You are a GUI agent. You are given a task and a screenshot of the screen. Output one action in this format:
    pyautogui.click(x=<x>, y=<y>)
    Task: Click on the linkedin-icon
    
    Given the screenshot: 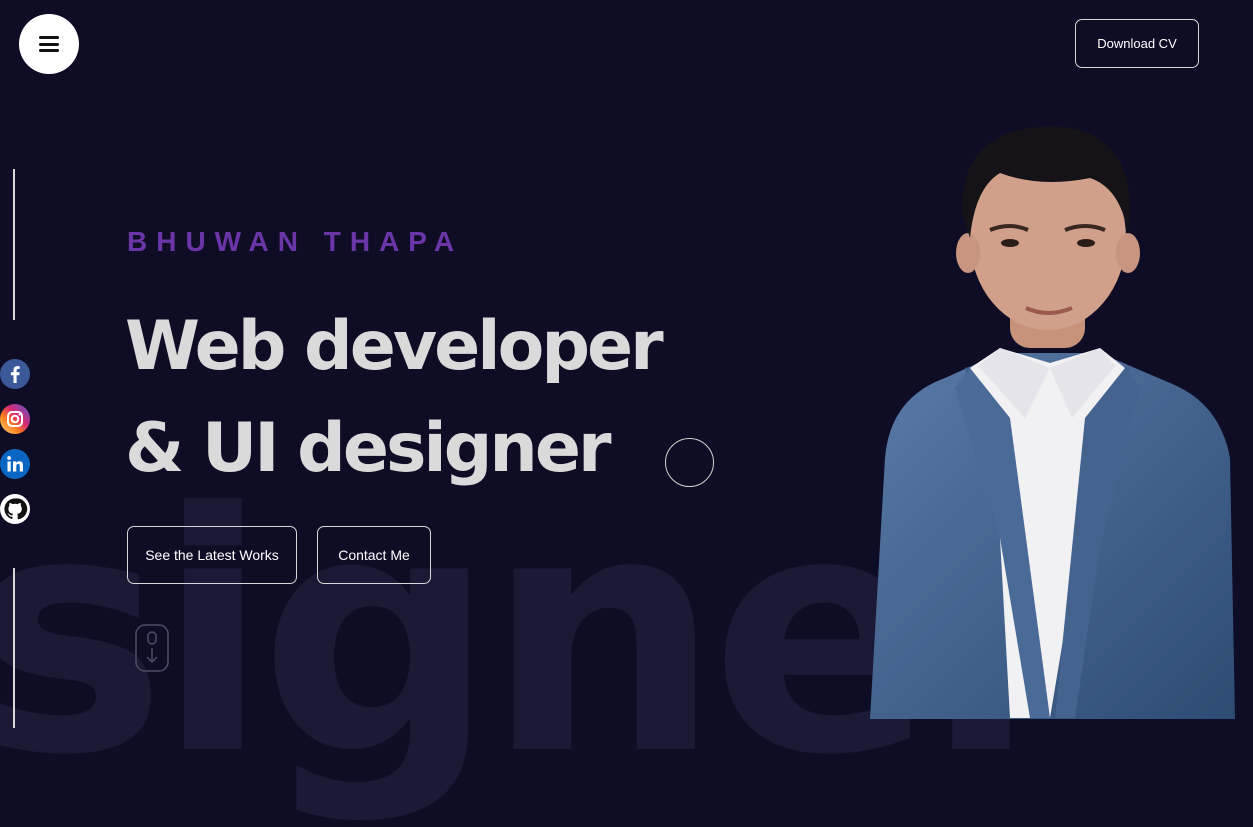 What is the action you would take?
    pyautogui.click(x=15, y=464)
    